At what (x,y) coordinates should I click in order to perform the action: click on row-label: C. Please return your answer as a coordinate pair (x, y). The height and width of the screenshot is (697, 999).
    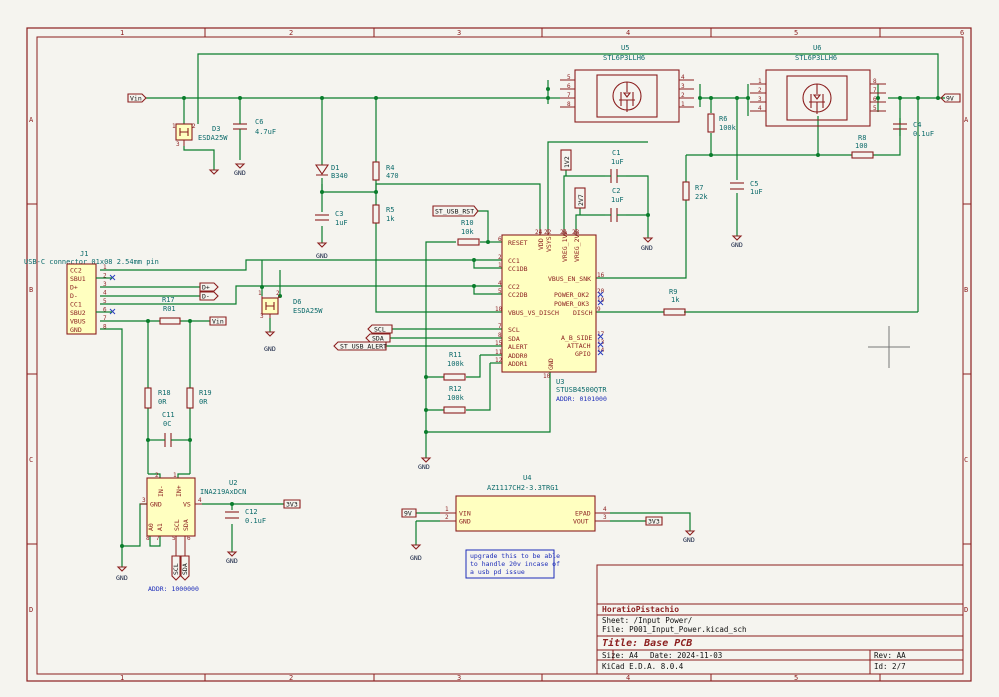
    Looking at the image, I should click on (966, 460).